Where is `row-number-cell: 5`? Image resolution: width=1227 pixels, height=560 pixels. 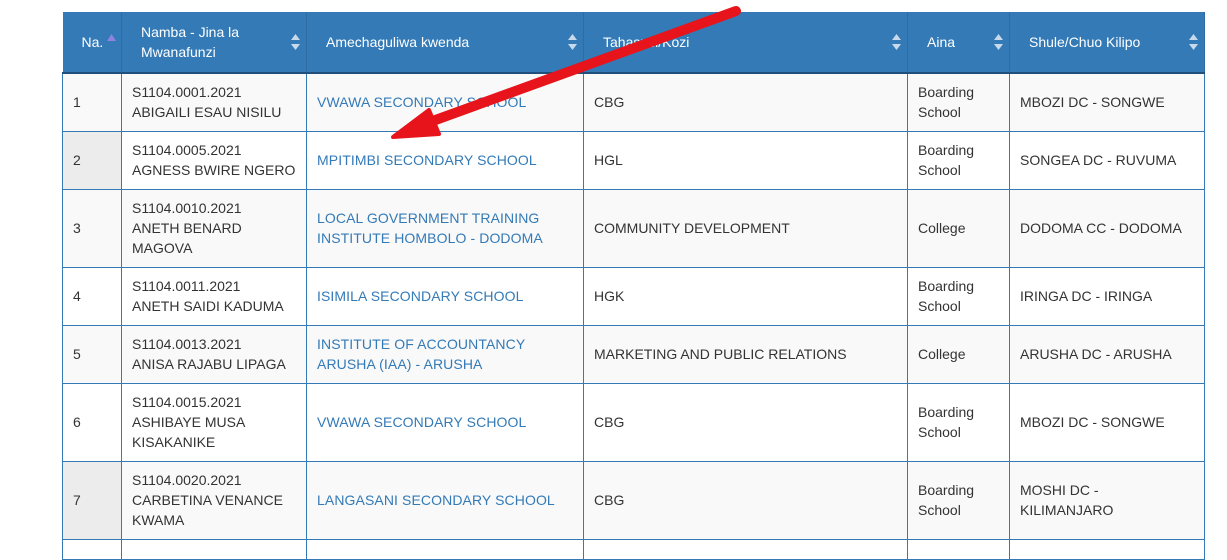
row-number-cell: 5 is located at coordinates (92, 354).